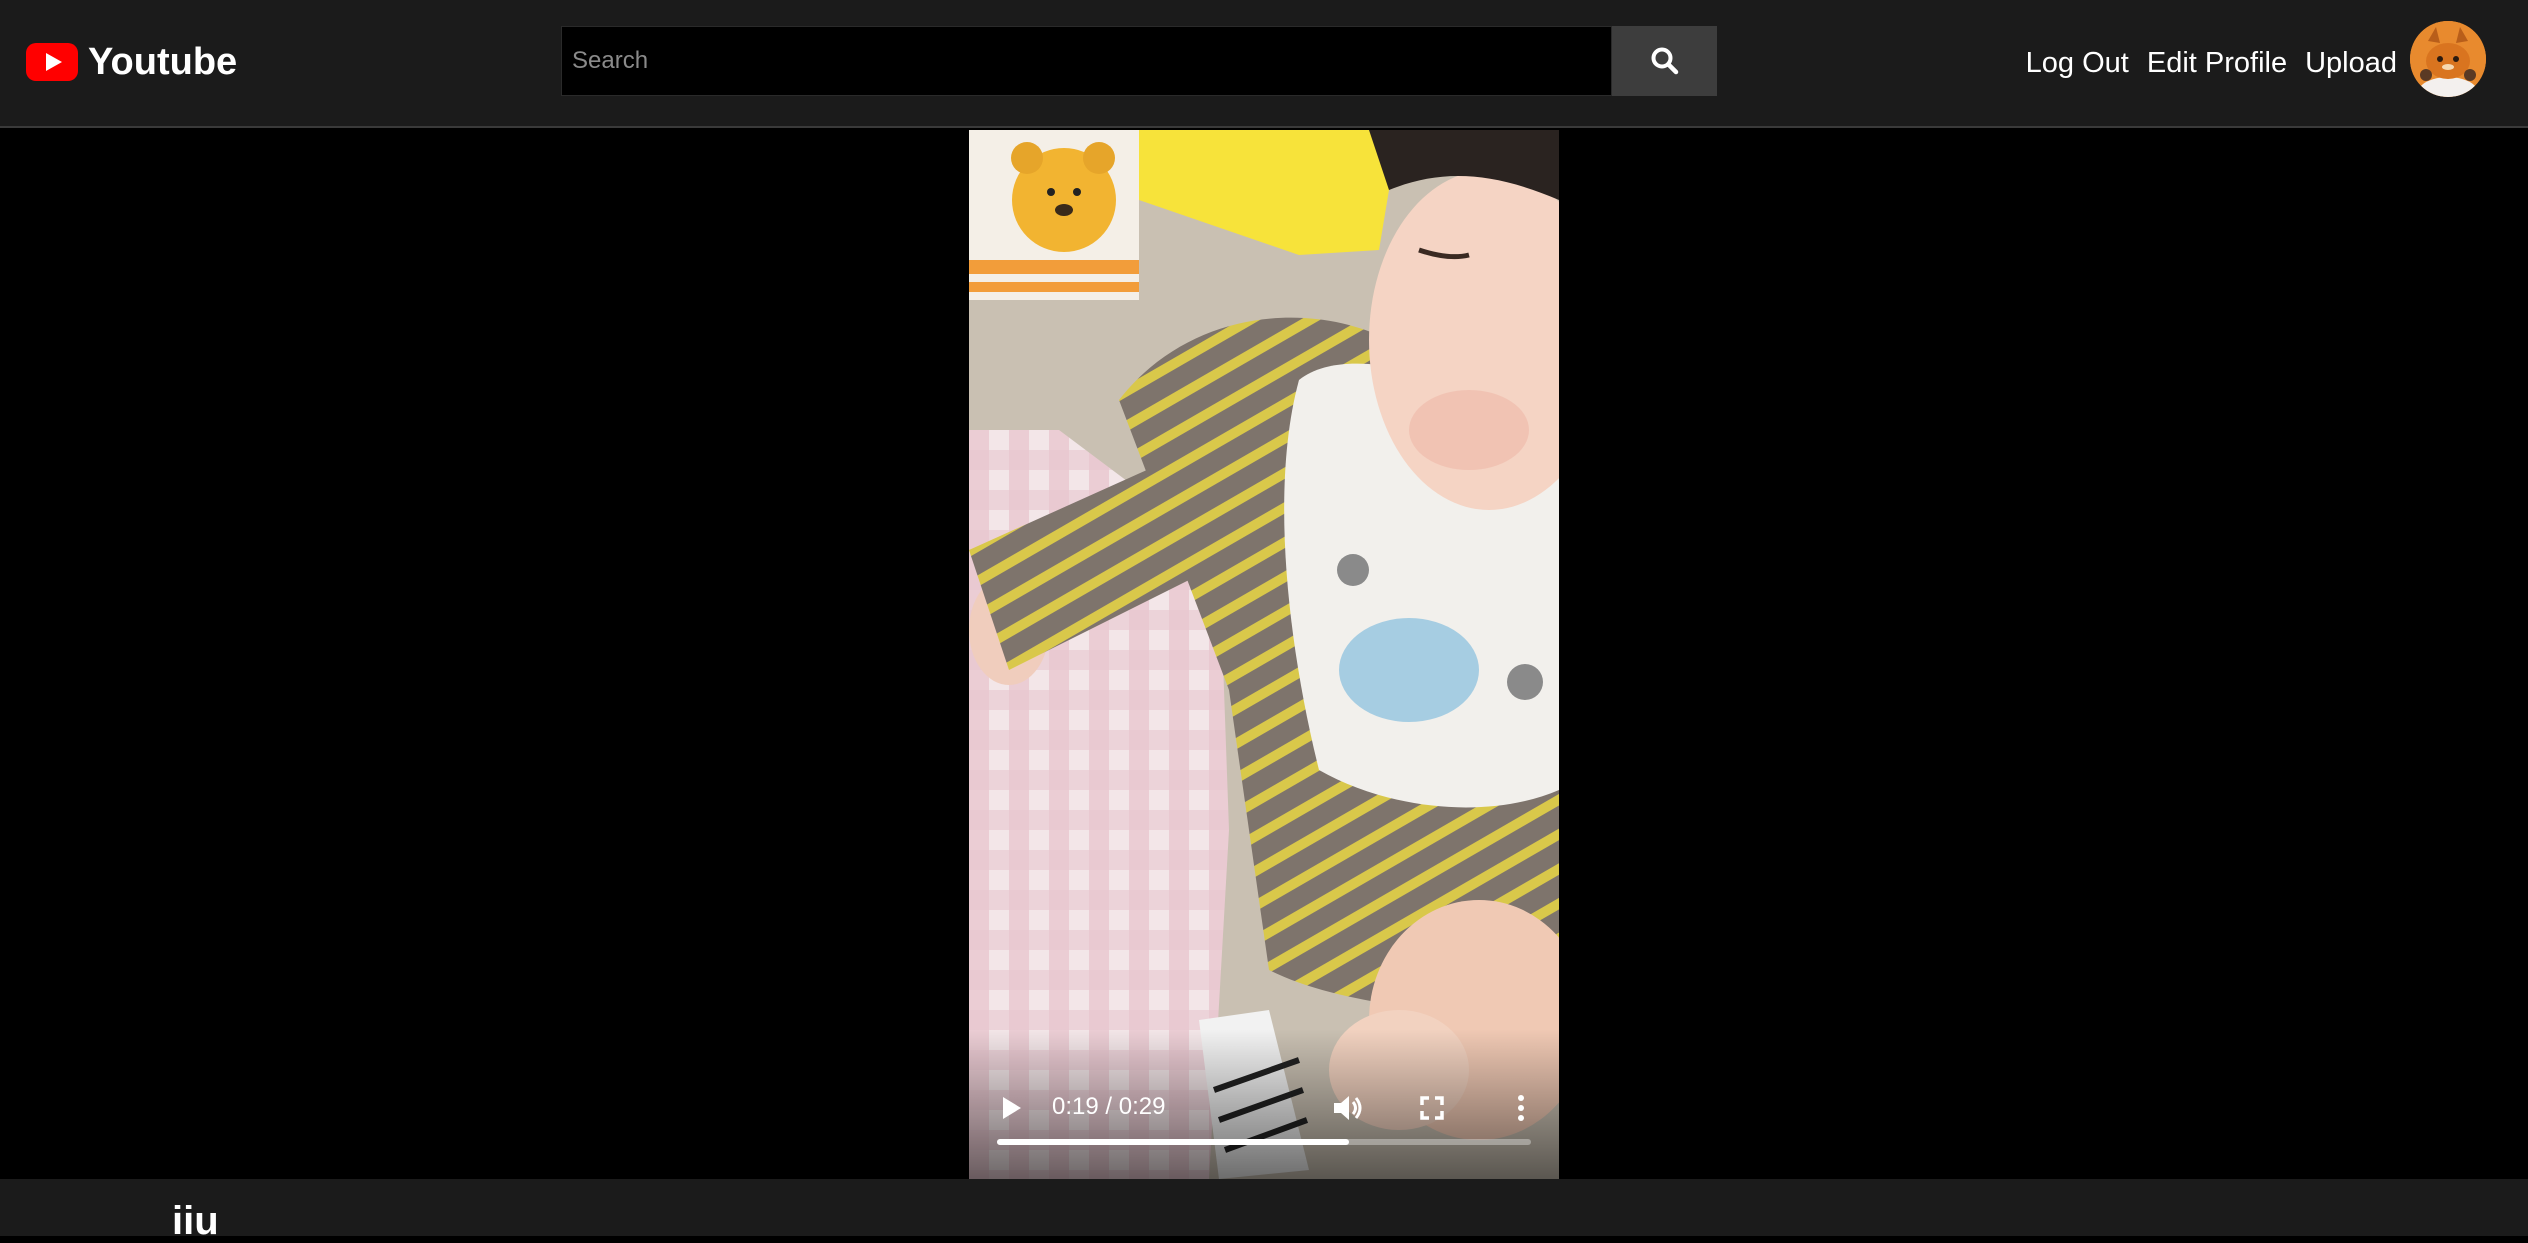 This screenshot has width=2528, height=1243. What do you see at coordinates (1109, 1106) in the screenshot?
I see `time-display: 0:19 / 0:29` at bounding box center [1109, 1106].